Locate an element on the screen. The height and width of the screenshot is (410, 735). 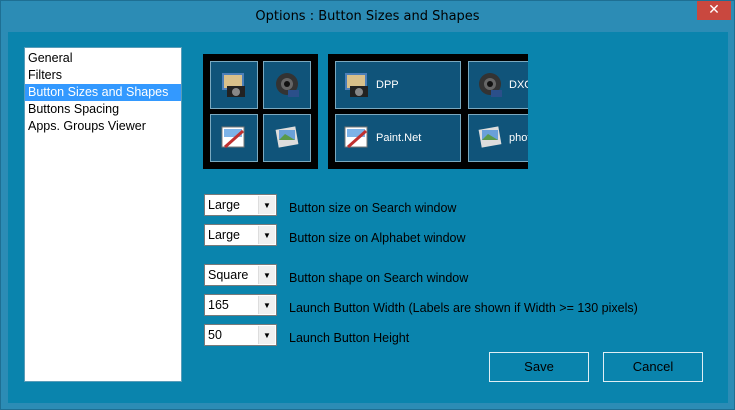
small-button-preview is located at coordinates (260, 111).